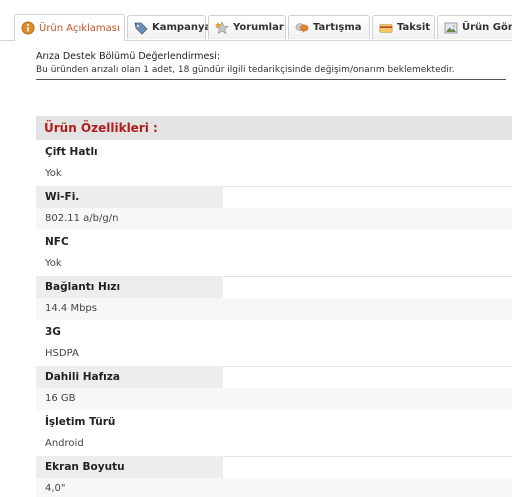 This screenshot has width=512, height=497. Describe the element at coordinates (274, 219) in the screenshot. I see `feature-value: 802.11 a/b/g/n` at that location.